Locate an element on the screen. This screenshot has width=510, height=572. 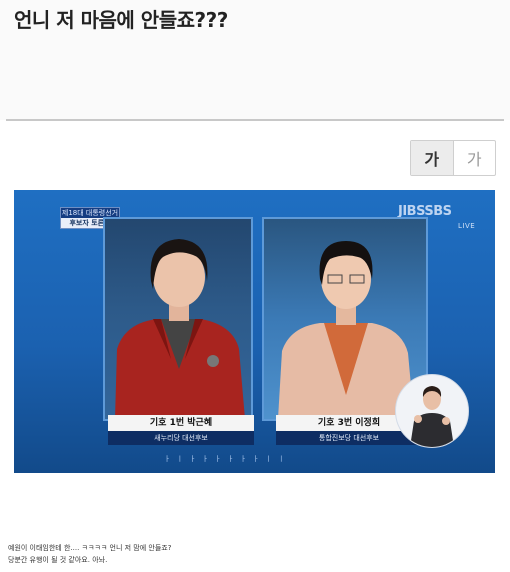
caption-line-1: 예원이 이태임한테 한.... ㅋㅋㅋㅋ 언니 저 맘에 안들죠? is located at coordinates (90, 548).